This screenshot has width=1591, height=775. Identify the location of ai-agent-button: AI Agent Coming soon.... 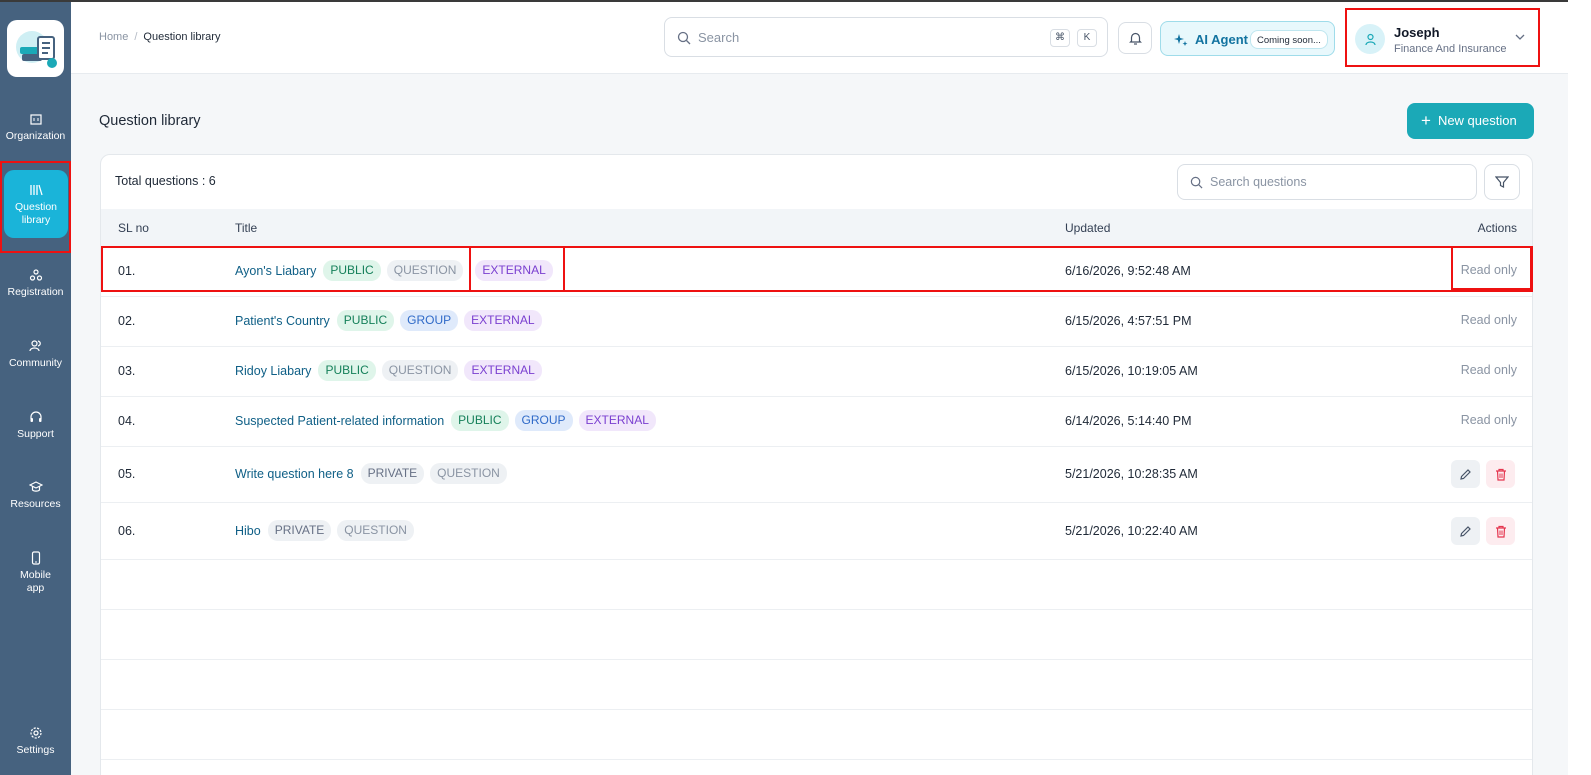
(1247, 38).